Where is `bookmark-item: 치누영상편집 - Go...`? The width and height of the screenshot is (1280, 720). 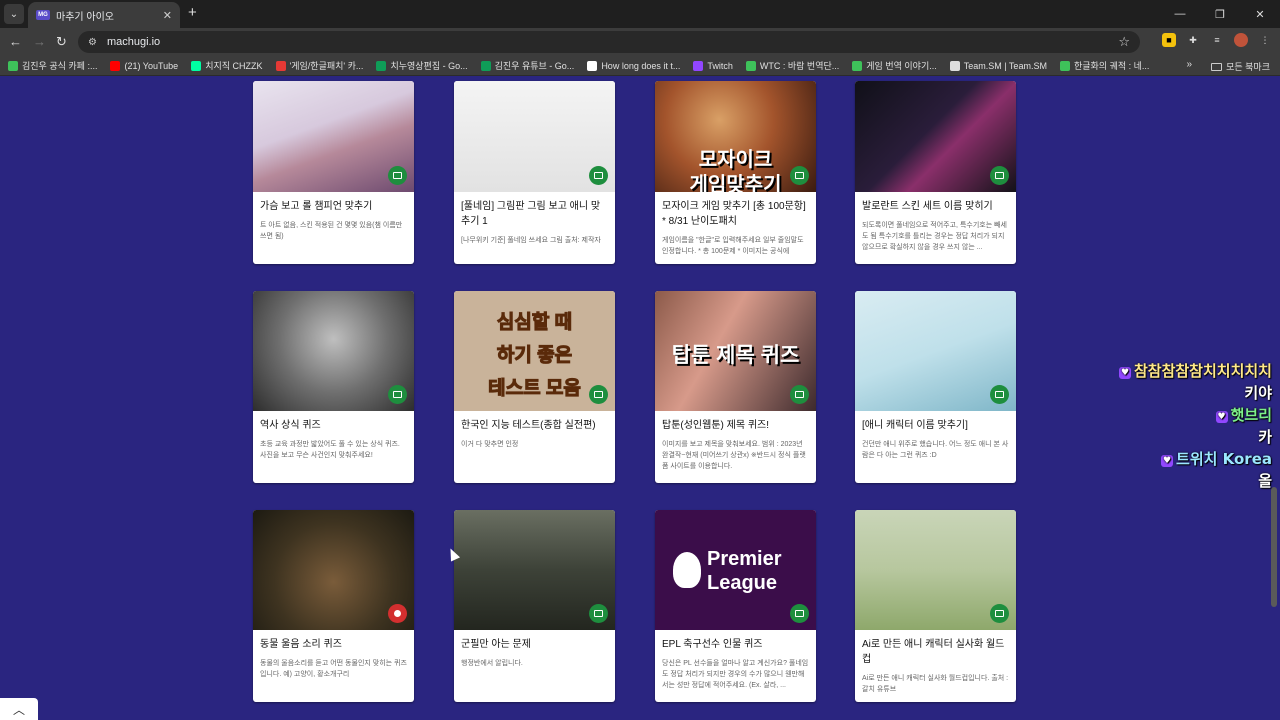
bookmark-item: 치누영상편집 - Go... is located at coordinates (422, 65).